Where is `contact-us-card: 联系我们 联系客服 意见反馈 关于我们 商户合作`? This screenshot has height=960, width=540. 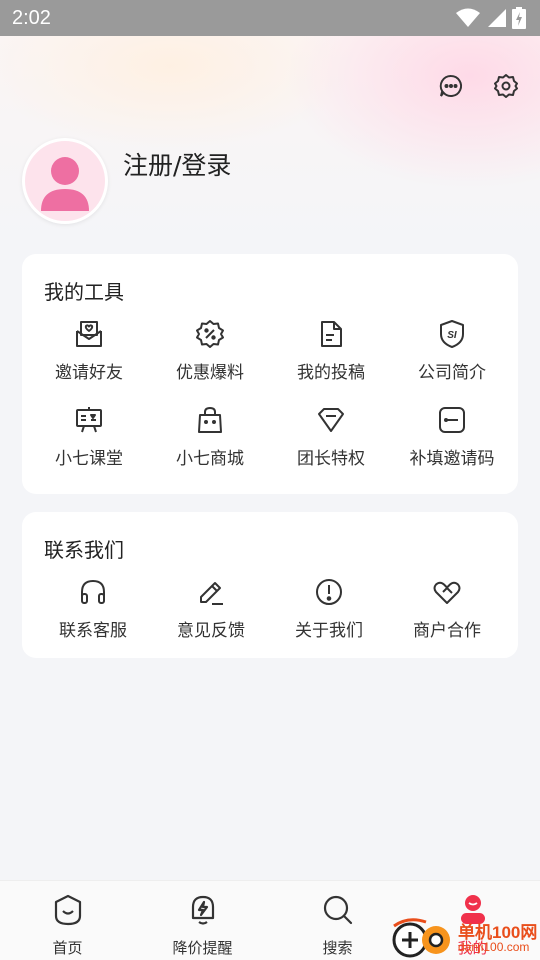
contact-us-card: 联系我们 联系客服 意见反馈 关于我们 商户合作 is located at coordinates (270, 585).